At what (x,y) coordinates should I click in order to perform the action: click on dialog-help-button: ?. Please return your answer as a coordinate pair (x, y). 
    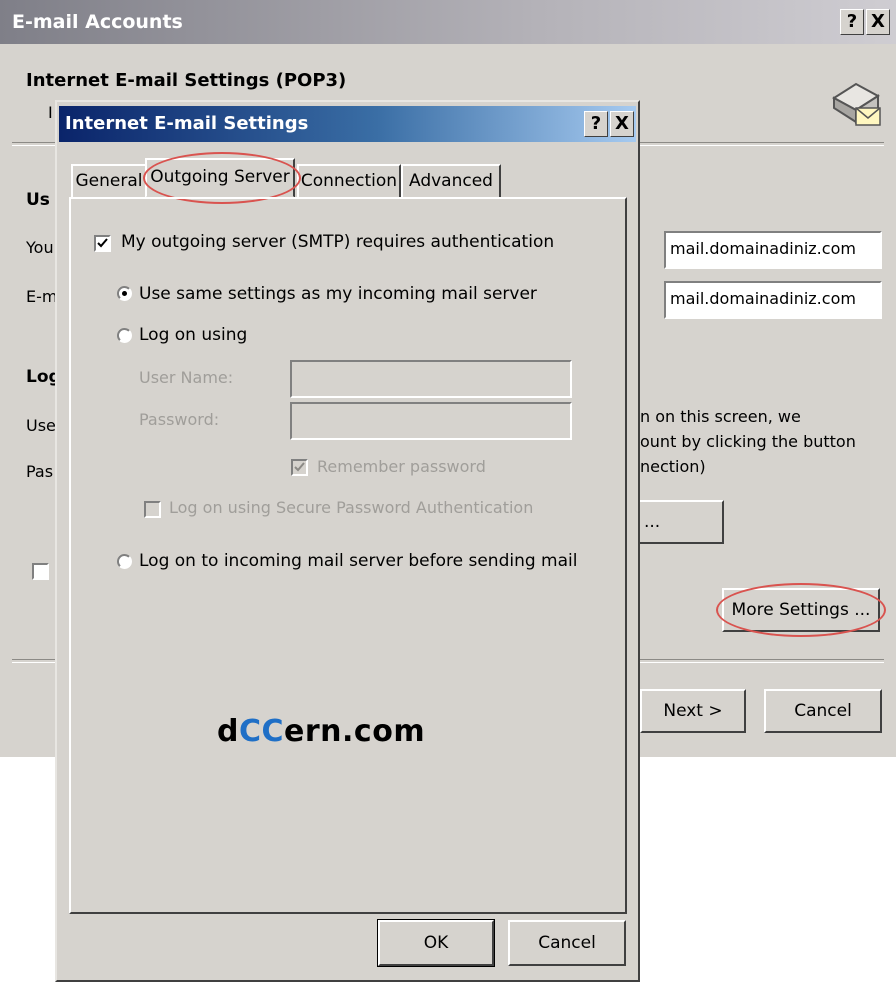
    Looking at the image, I should click on (596, 124).